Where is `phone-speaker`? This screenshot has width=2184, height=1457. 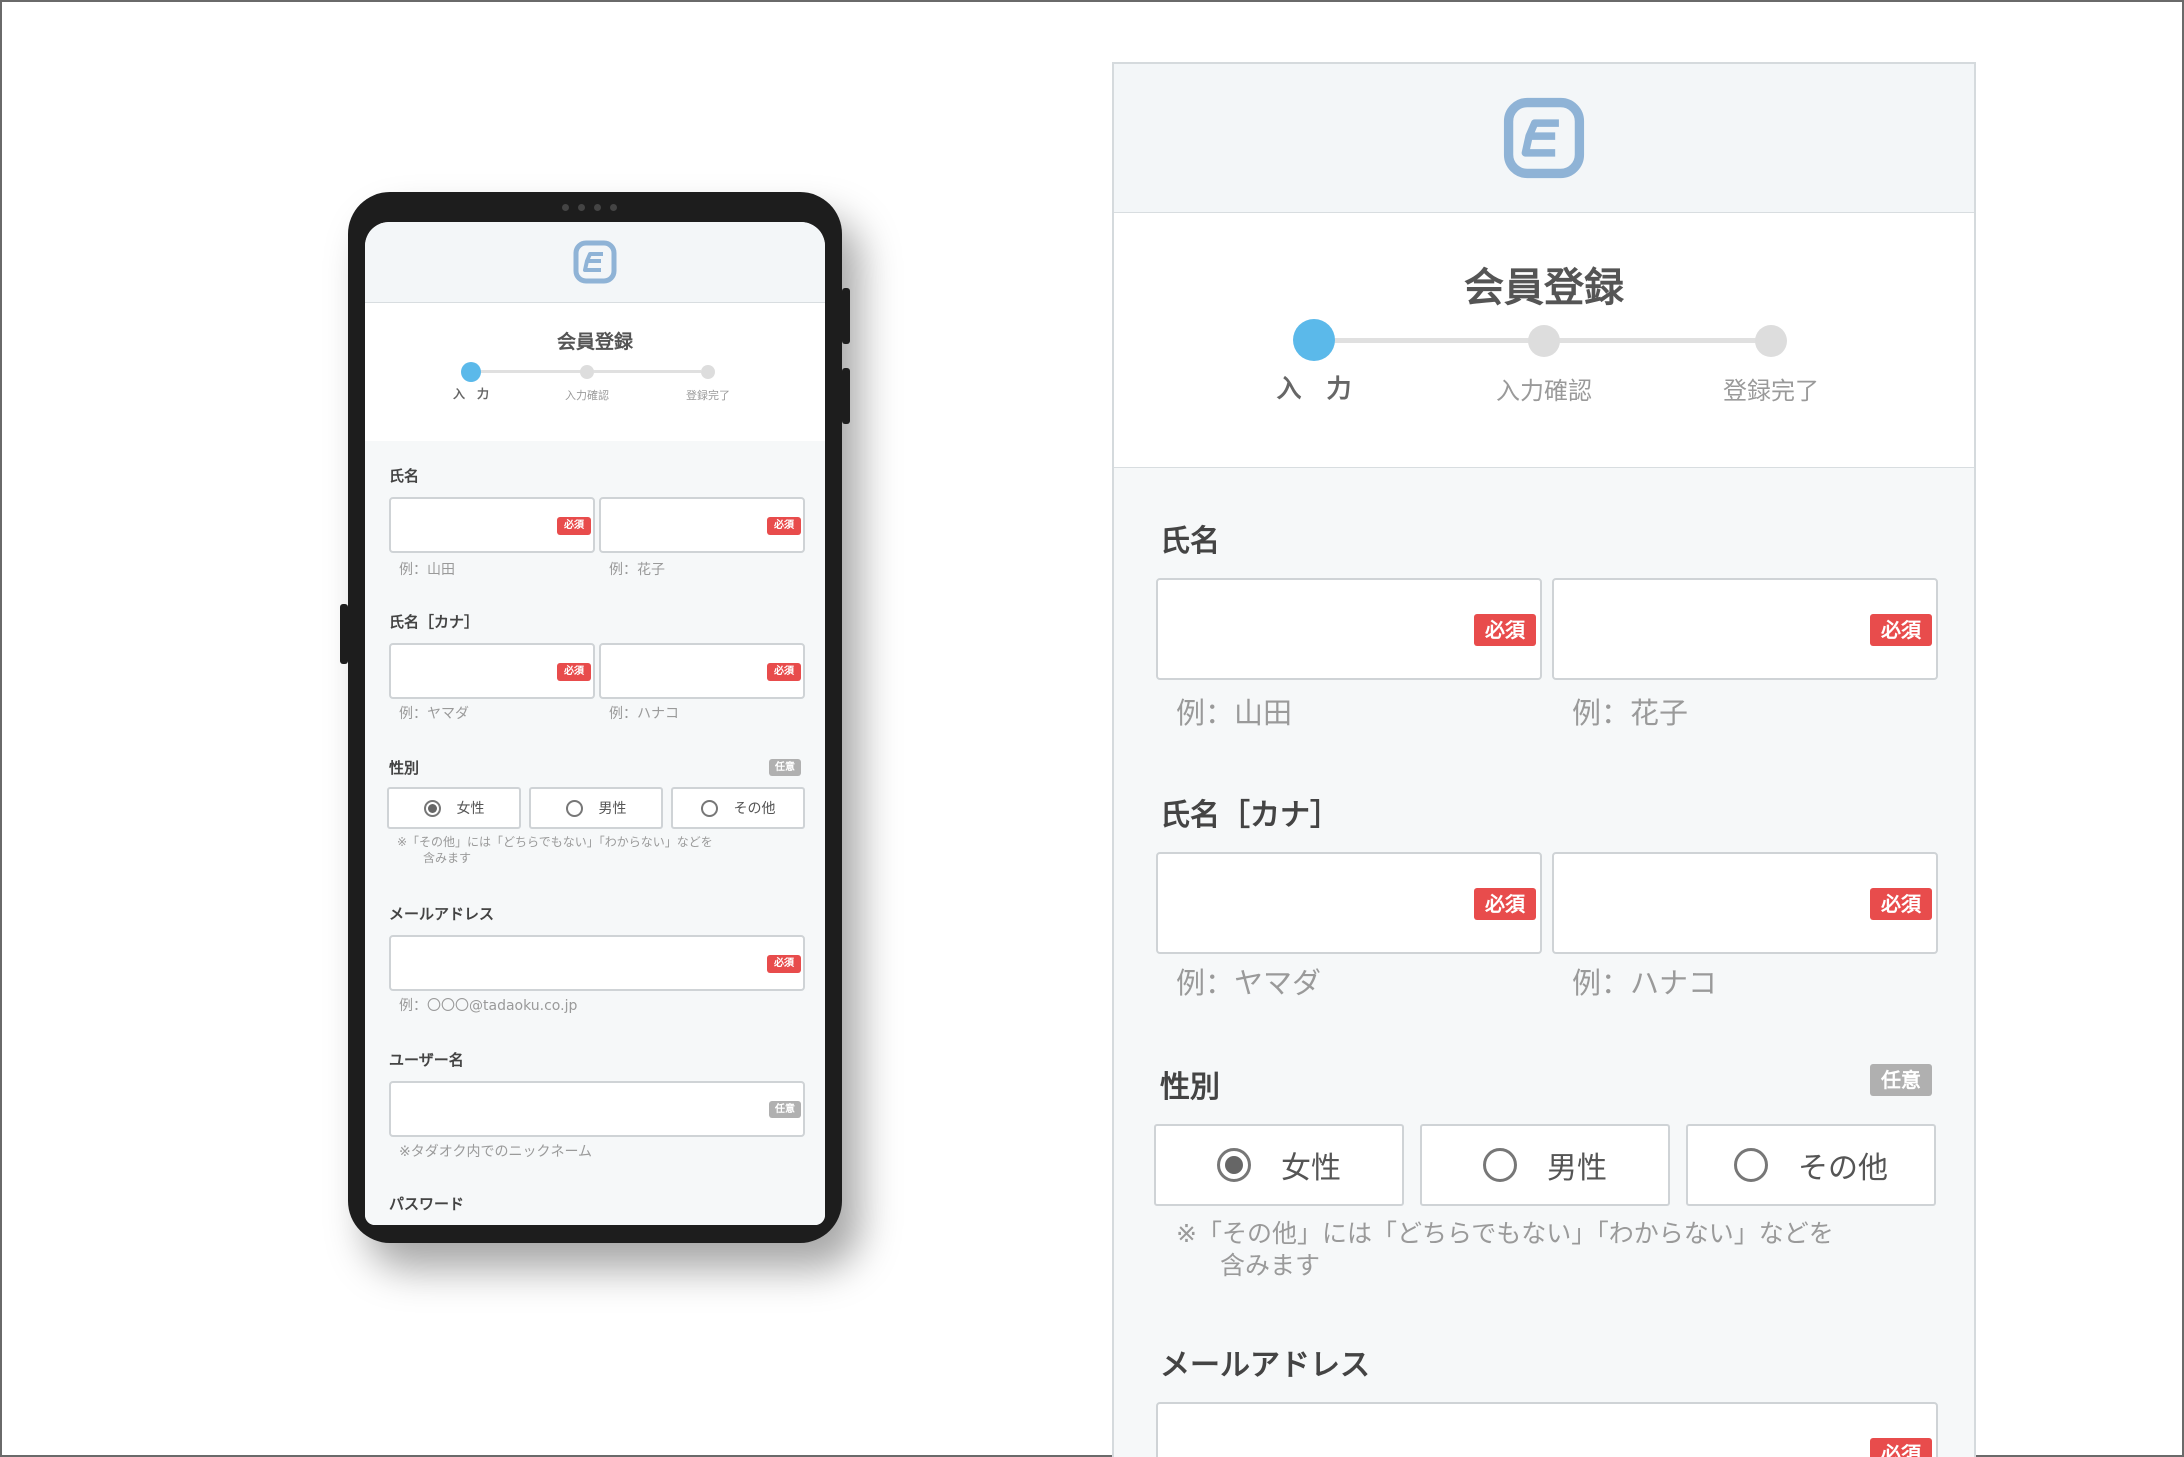 phone-speaker is located at coordinates (589, 207).